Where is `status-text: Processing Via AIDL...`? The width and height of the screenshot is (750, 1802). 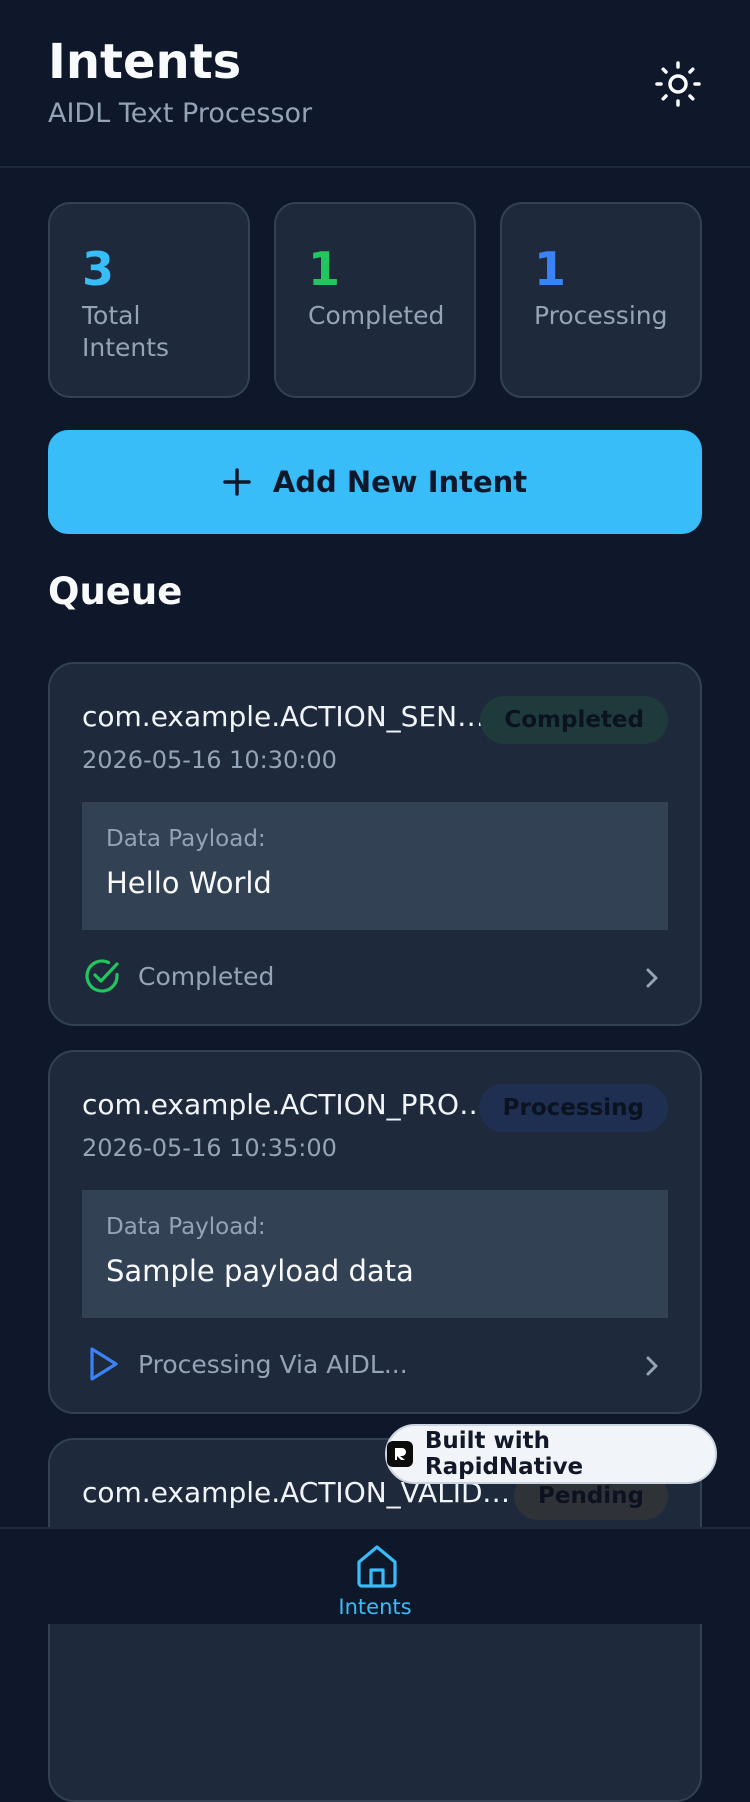 status-text: Processing Via AIDL... is located at coordinates (273, 1364).